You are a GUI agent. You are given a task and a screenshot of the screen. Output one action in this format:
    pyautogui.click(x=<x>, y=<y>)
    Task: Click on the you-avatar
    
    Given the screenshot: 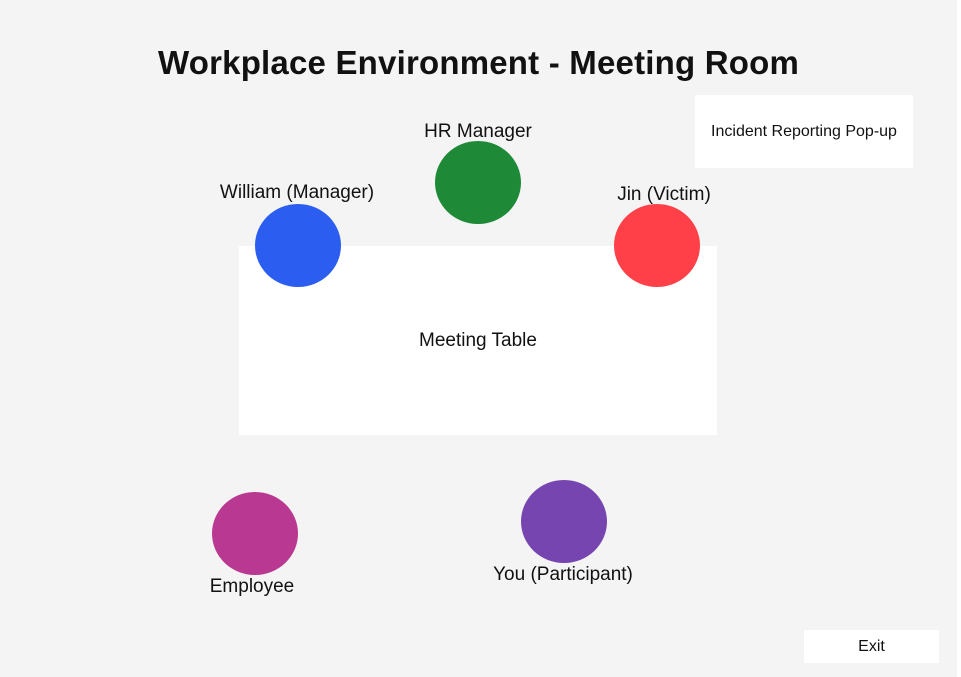 What is the action you would take?
    pyautogui.click(x=564, y=521)
    